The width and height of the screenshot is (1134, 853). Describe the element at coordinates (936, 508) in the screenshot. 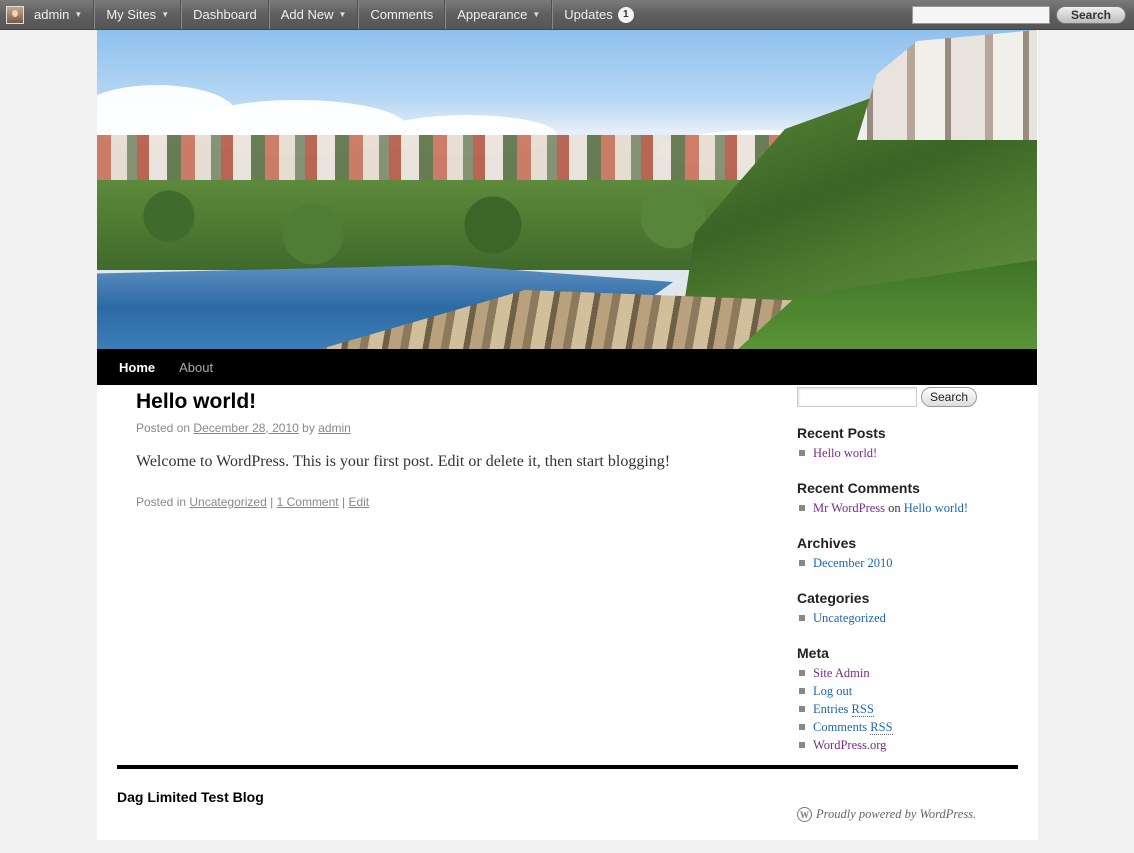

I see `comment-post-link: Hello world!` at that location.